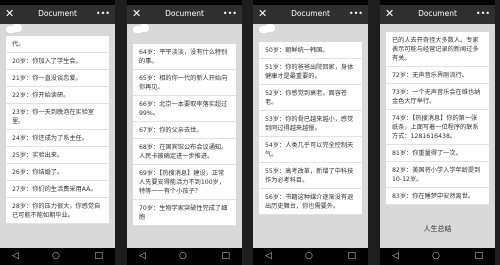 This screenshot has width=500, height=265. I want to click on list-item: 21岁：你一直没谈恋爱。, so click(57, 78).